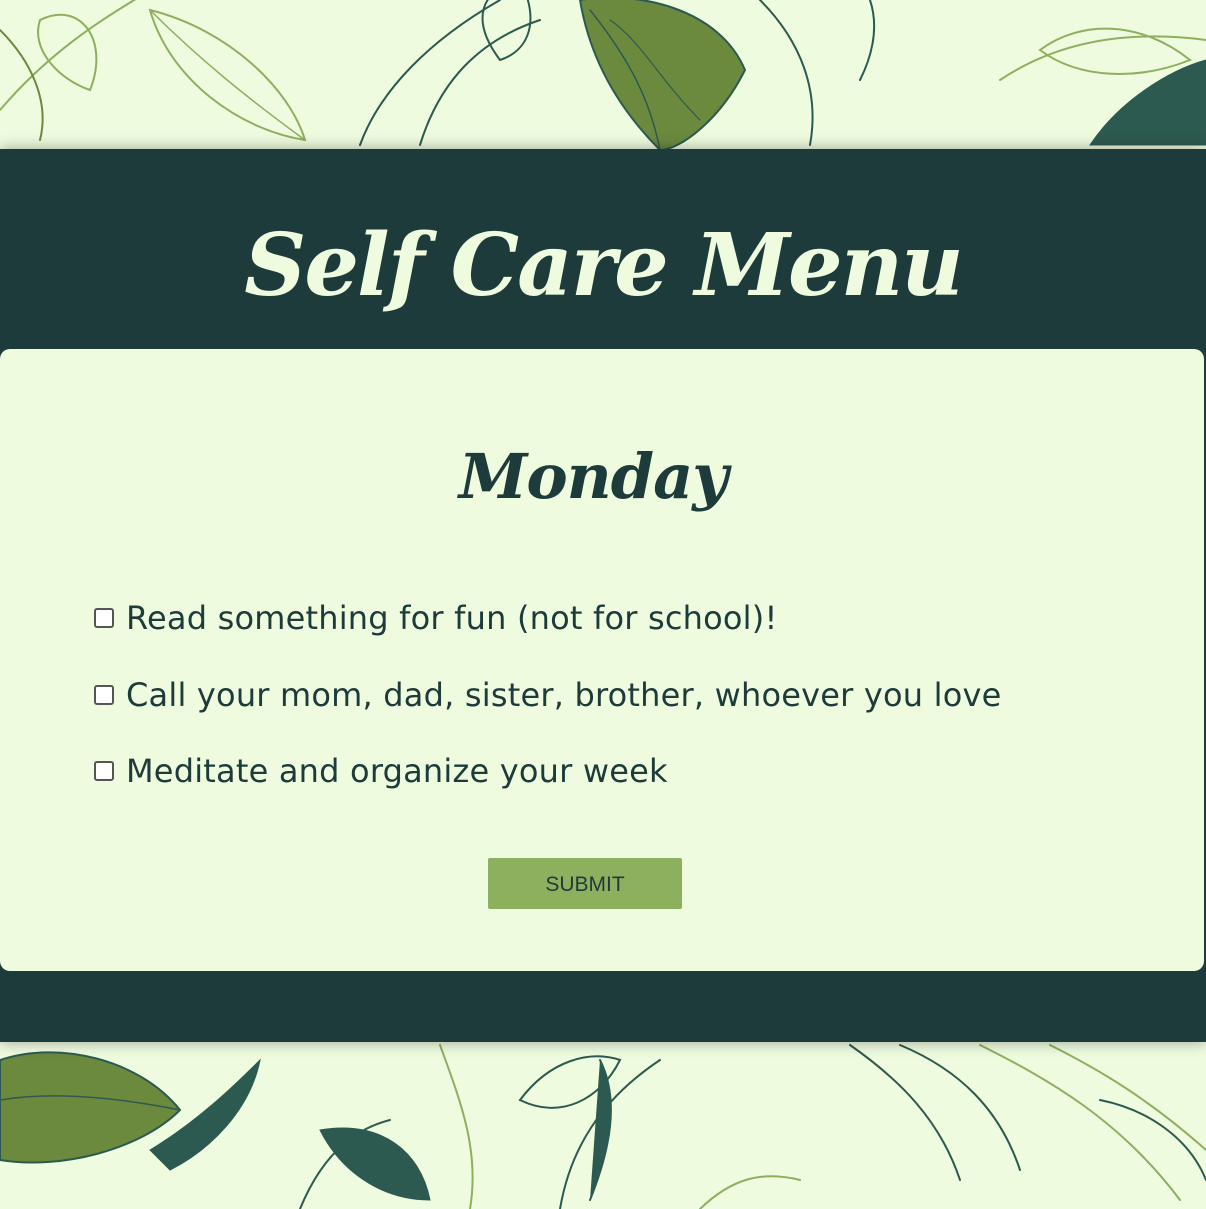  I want to click on submit-button: SUBMIT, so click(585, 883).